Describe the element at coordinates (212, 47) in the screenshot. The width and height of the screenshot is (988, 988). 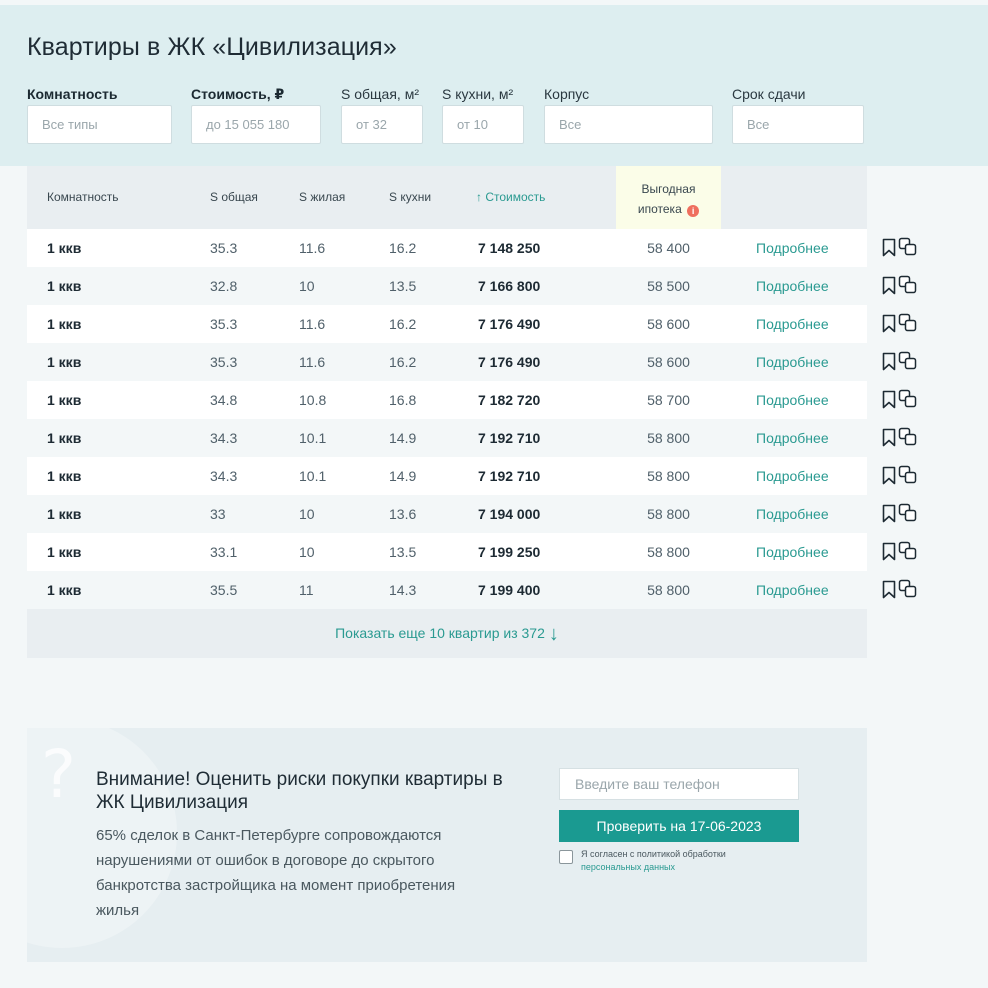
I see `page-title: Квартиры в ЖК «Цивилизация»` at that location.